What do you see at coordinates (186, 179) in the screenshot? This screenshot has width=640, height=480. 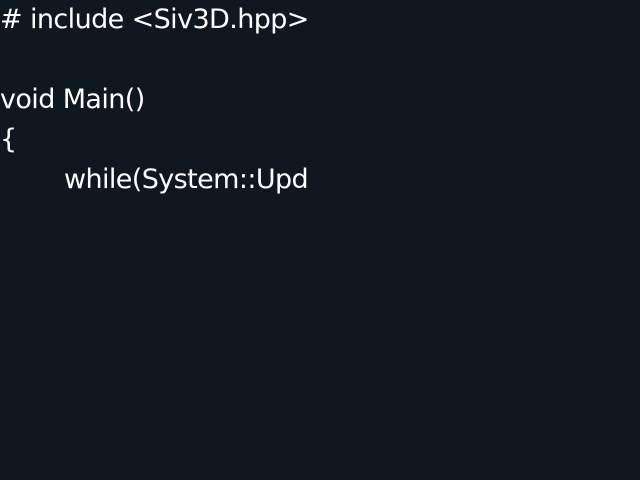 I see `code-line-while: while(System::Upd` at bounding box center [186, 179].